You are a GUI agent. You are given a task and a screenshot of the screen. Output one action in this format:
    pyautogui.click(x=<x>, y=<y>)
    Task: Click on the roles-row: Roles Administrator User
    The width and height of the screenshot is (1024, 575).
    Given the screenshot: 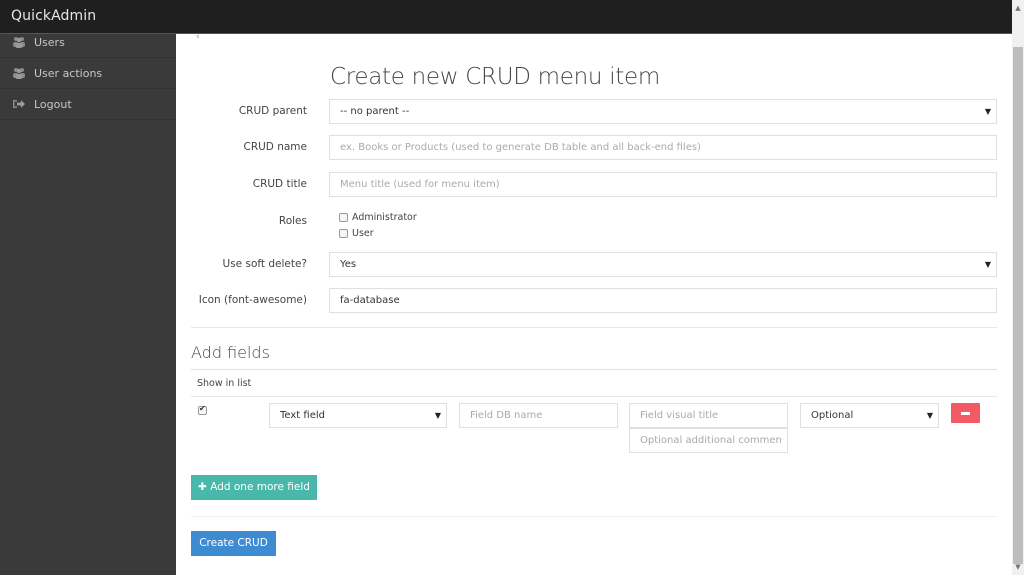 What is the action you would take?
    pyautogui.click(x=593, y=227)
    